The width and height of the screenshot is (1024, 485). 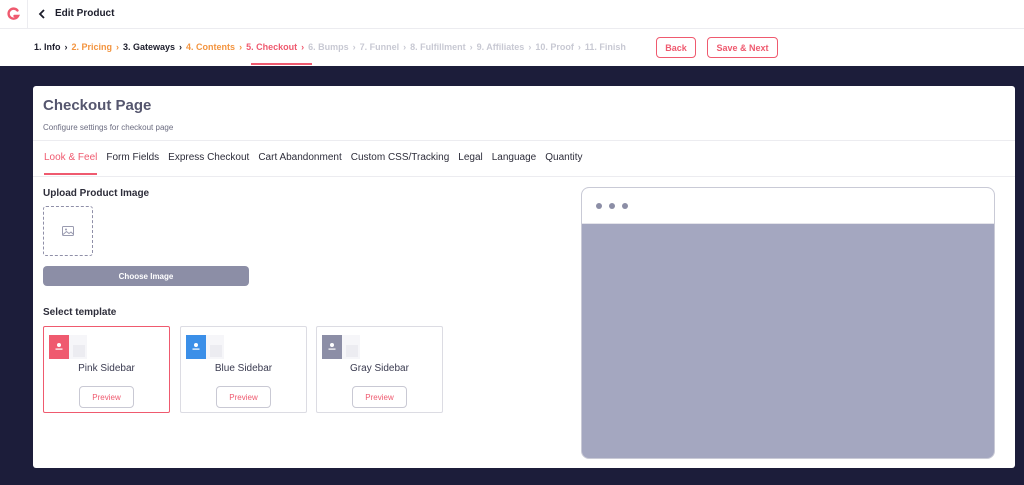 I want to click on step-info: 1. Info ›, so click(x=53, y=47).